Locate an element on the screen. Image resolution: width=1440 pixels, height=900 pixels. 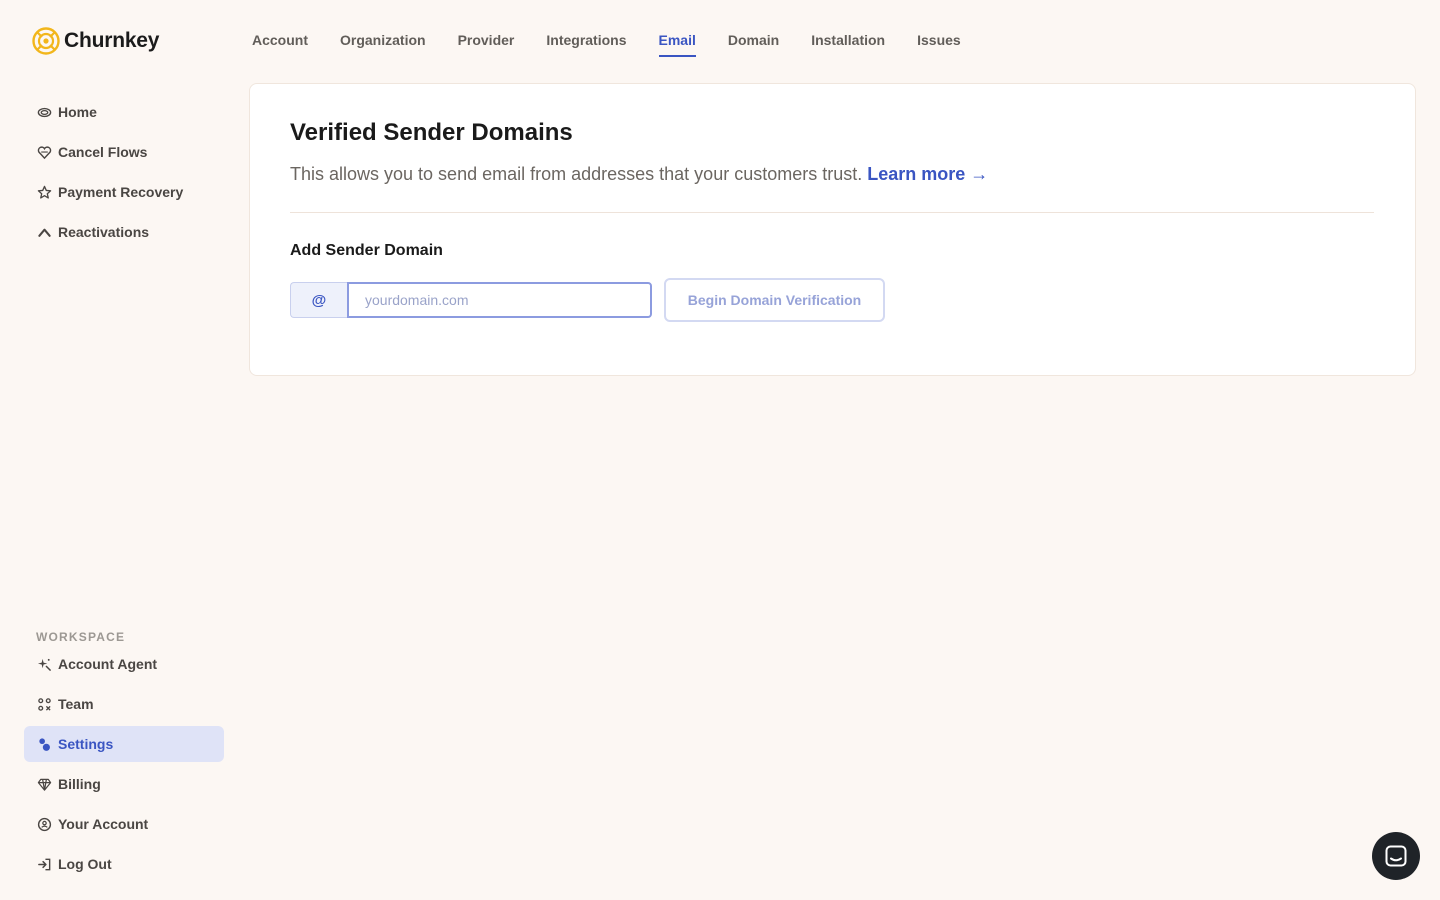
at-prefix: @ is located at coordinates (318, 300).